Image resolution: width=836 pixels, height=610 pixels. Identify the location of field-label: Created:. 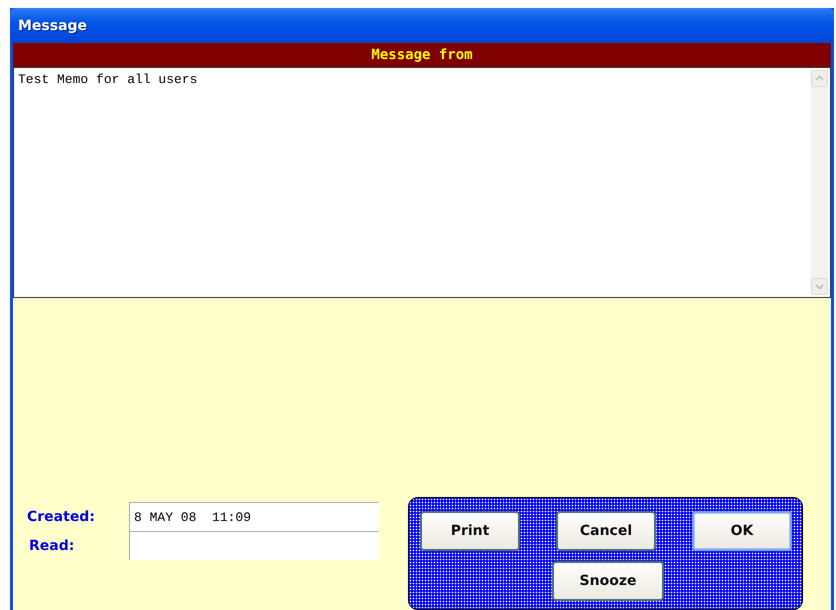
(61, 517).